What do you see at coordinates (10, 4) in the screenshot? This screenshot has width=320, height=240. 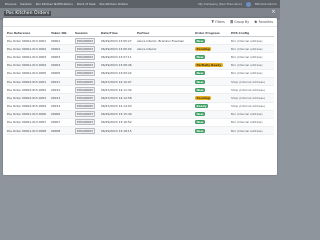 I see `menu-item-discuss: Discuss` at bounding box center [10, 4].